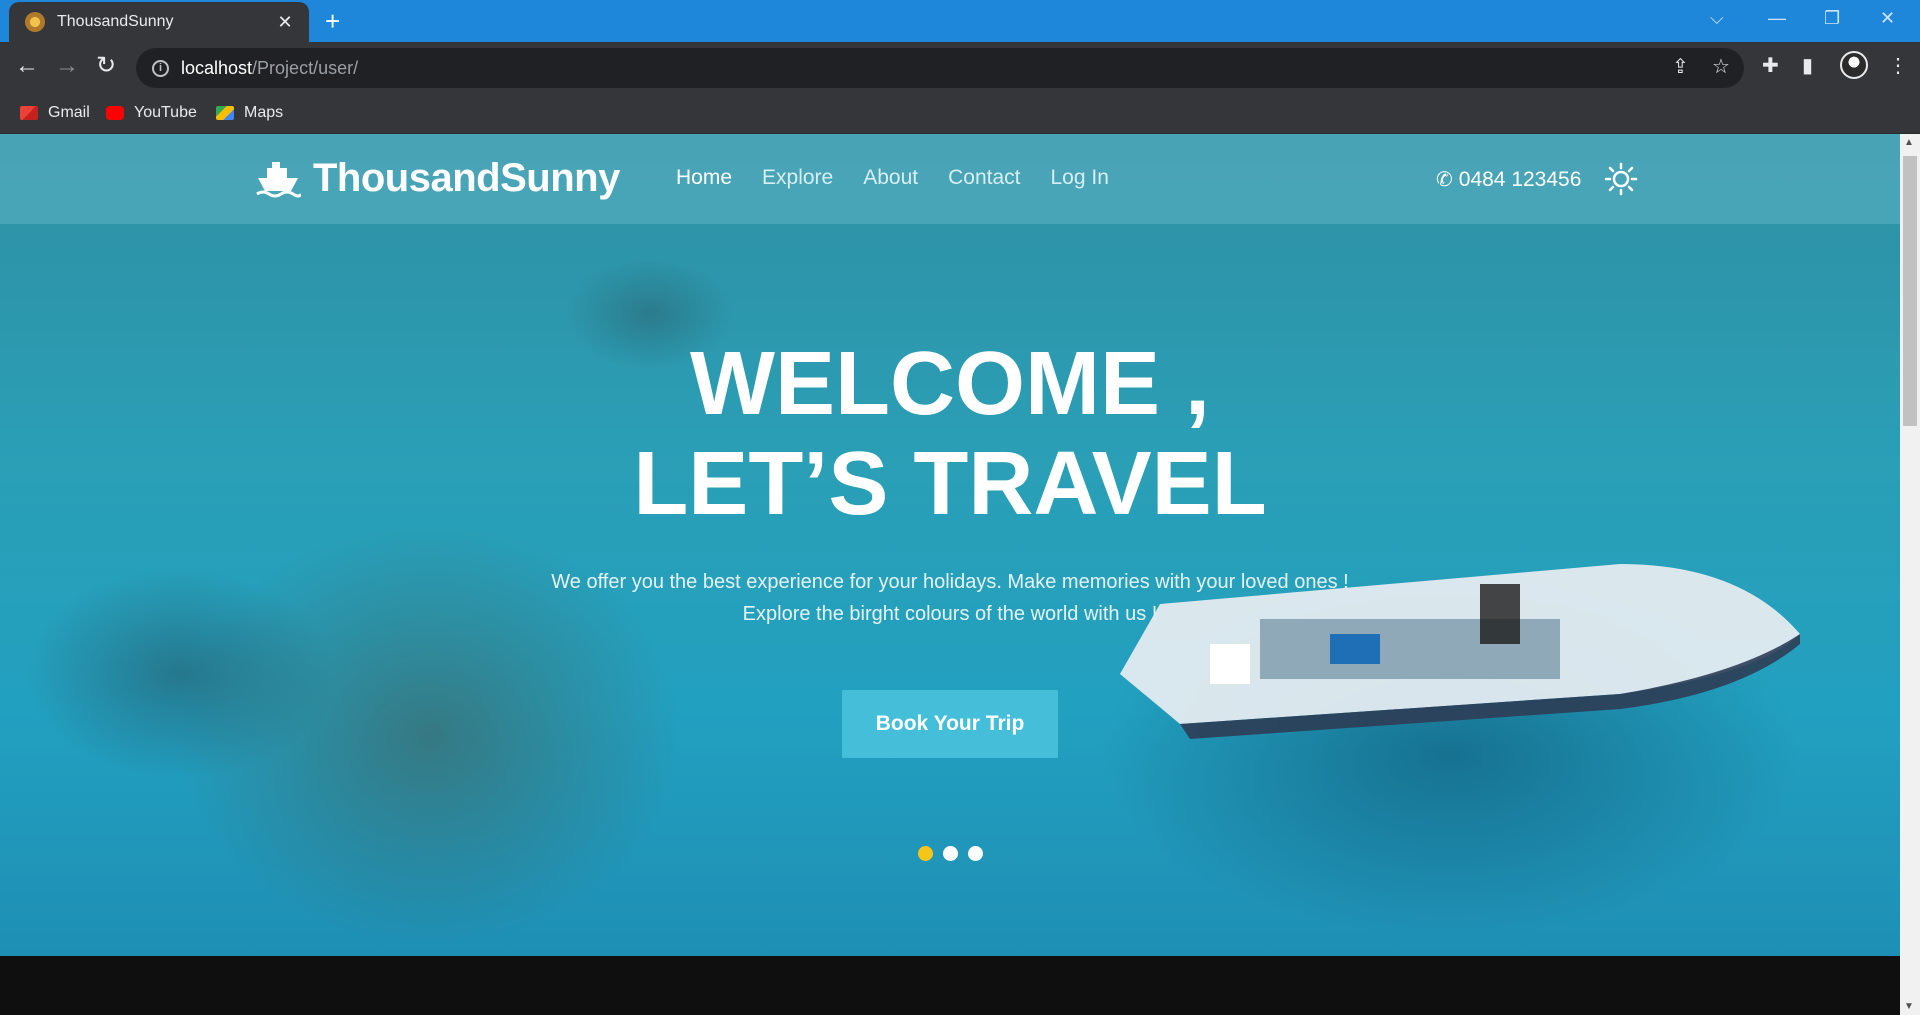 This screenshot has width=1920, height=1015. Describe the element at coordinates (984, 178) in the screenshot. I see `nav-contact: Contact` at that location.